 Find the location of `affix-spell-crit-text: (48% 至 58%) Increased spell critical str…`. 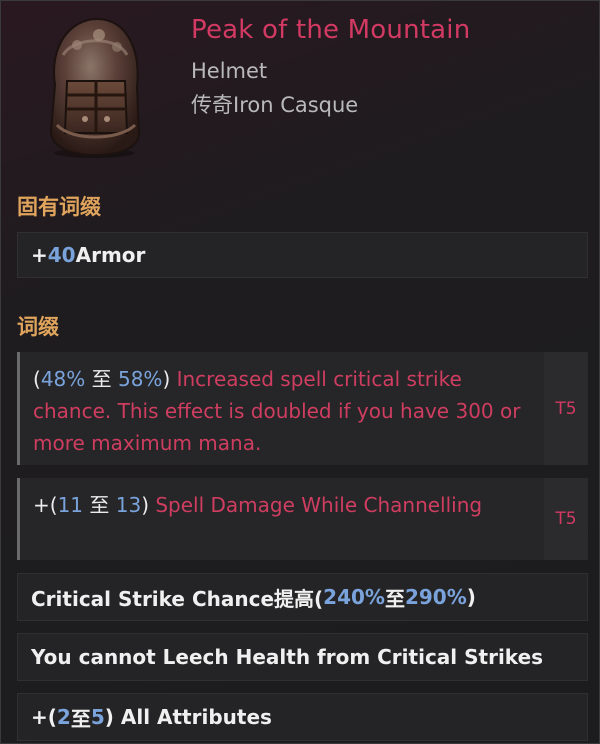

affix-spell-crit-text: (48% 至 58%) Increased spell critical str… is located at coordinates (277, 411).